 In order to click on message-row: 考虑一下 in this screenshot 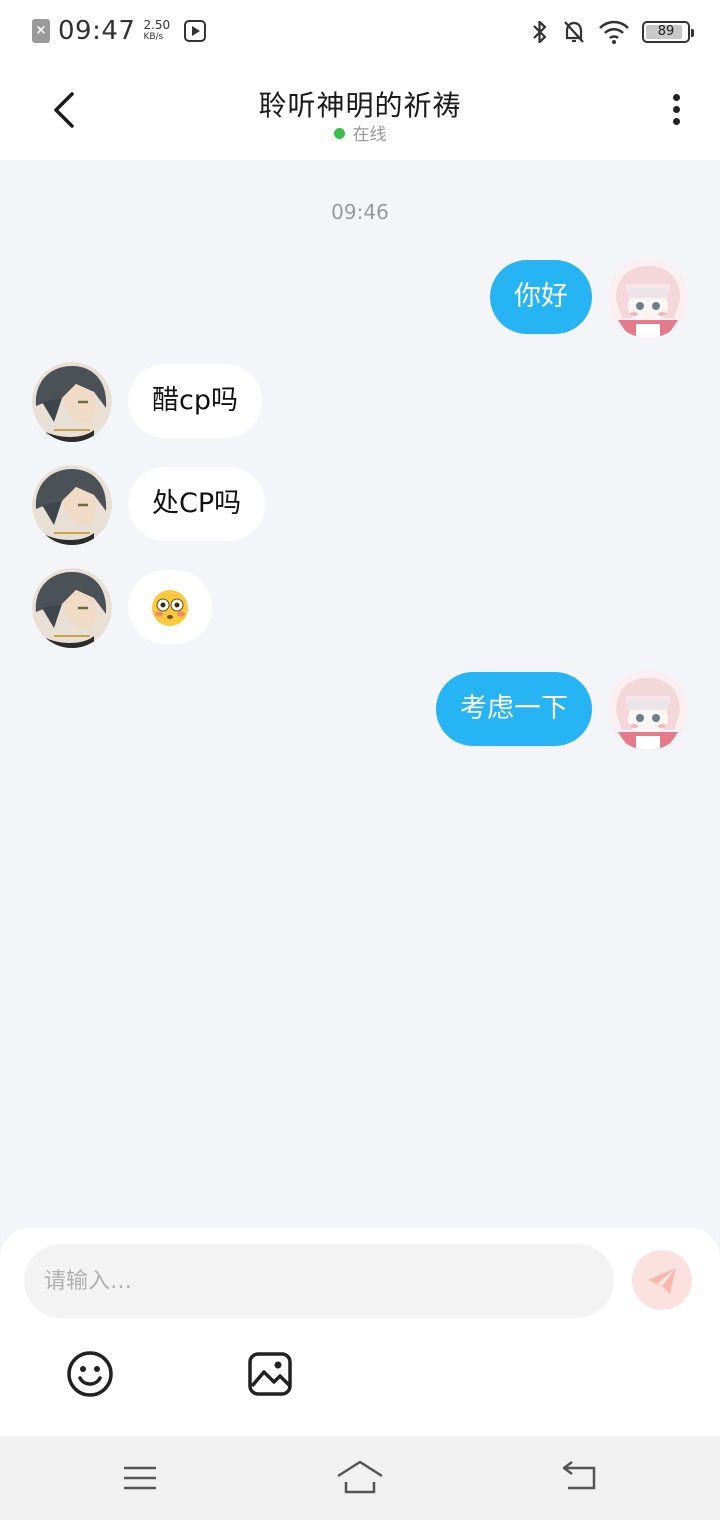, I will do `click(360, 710)`.